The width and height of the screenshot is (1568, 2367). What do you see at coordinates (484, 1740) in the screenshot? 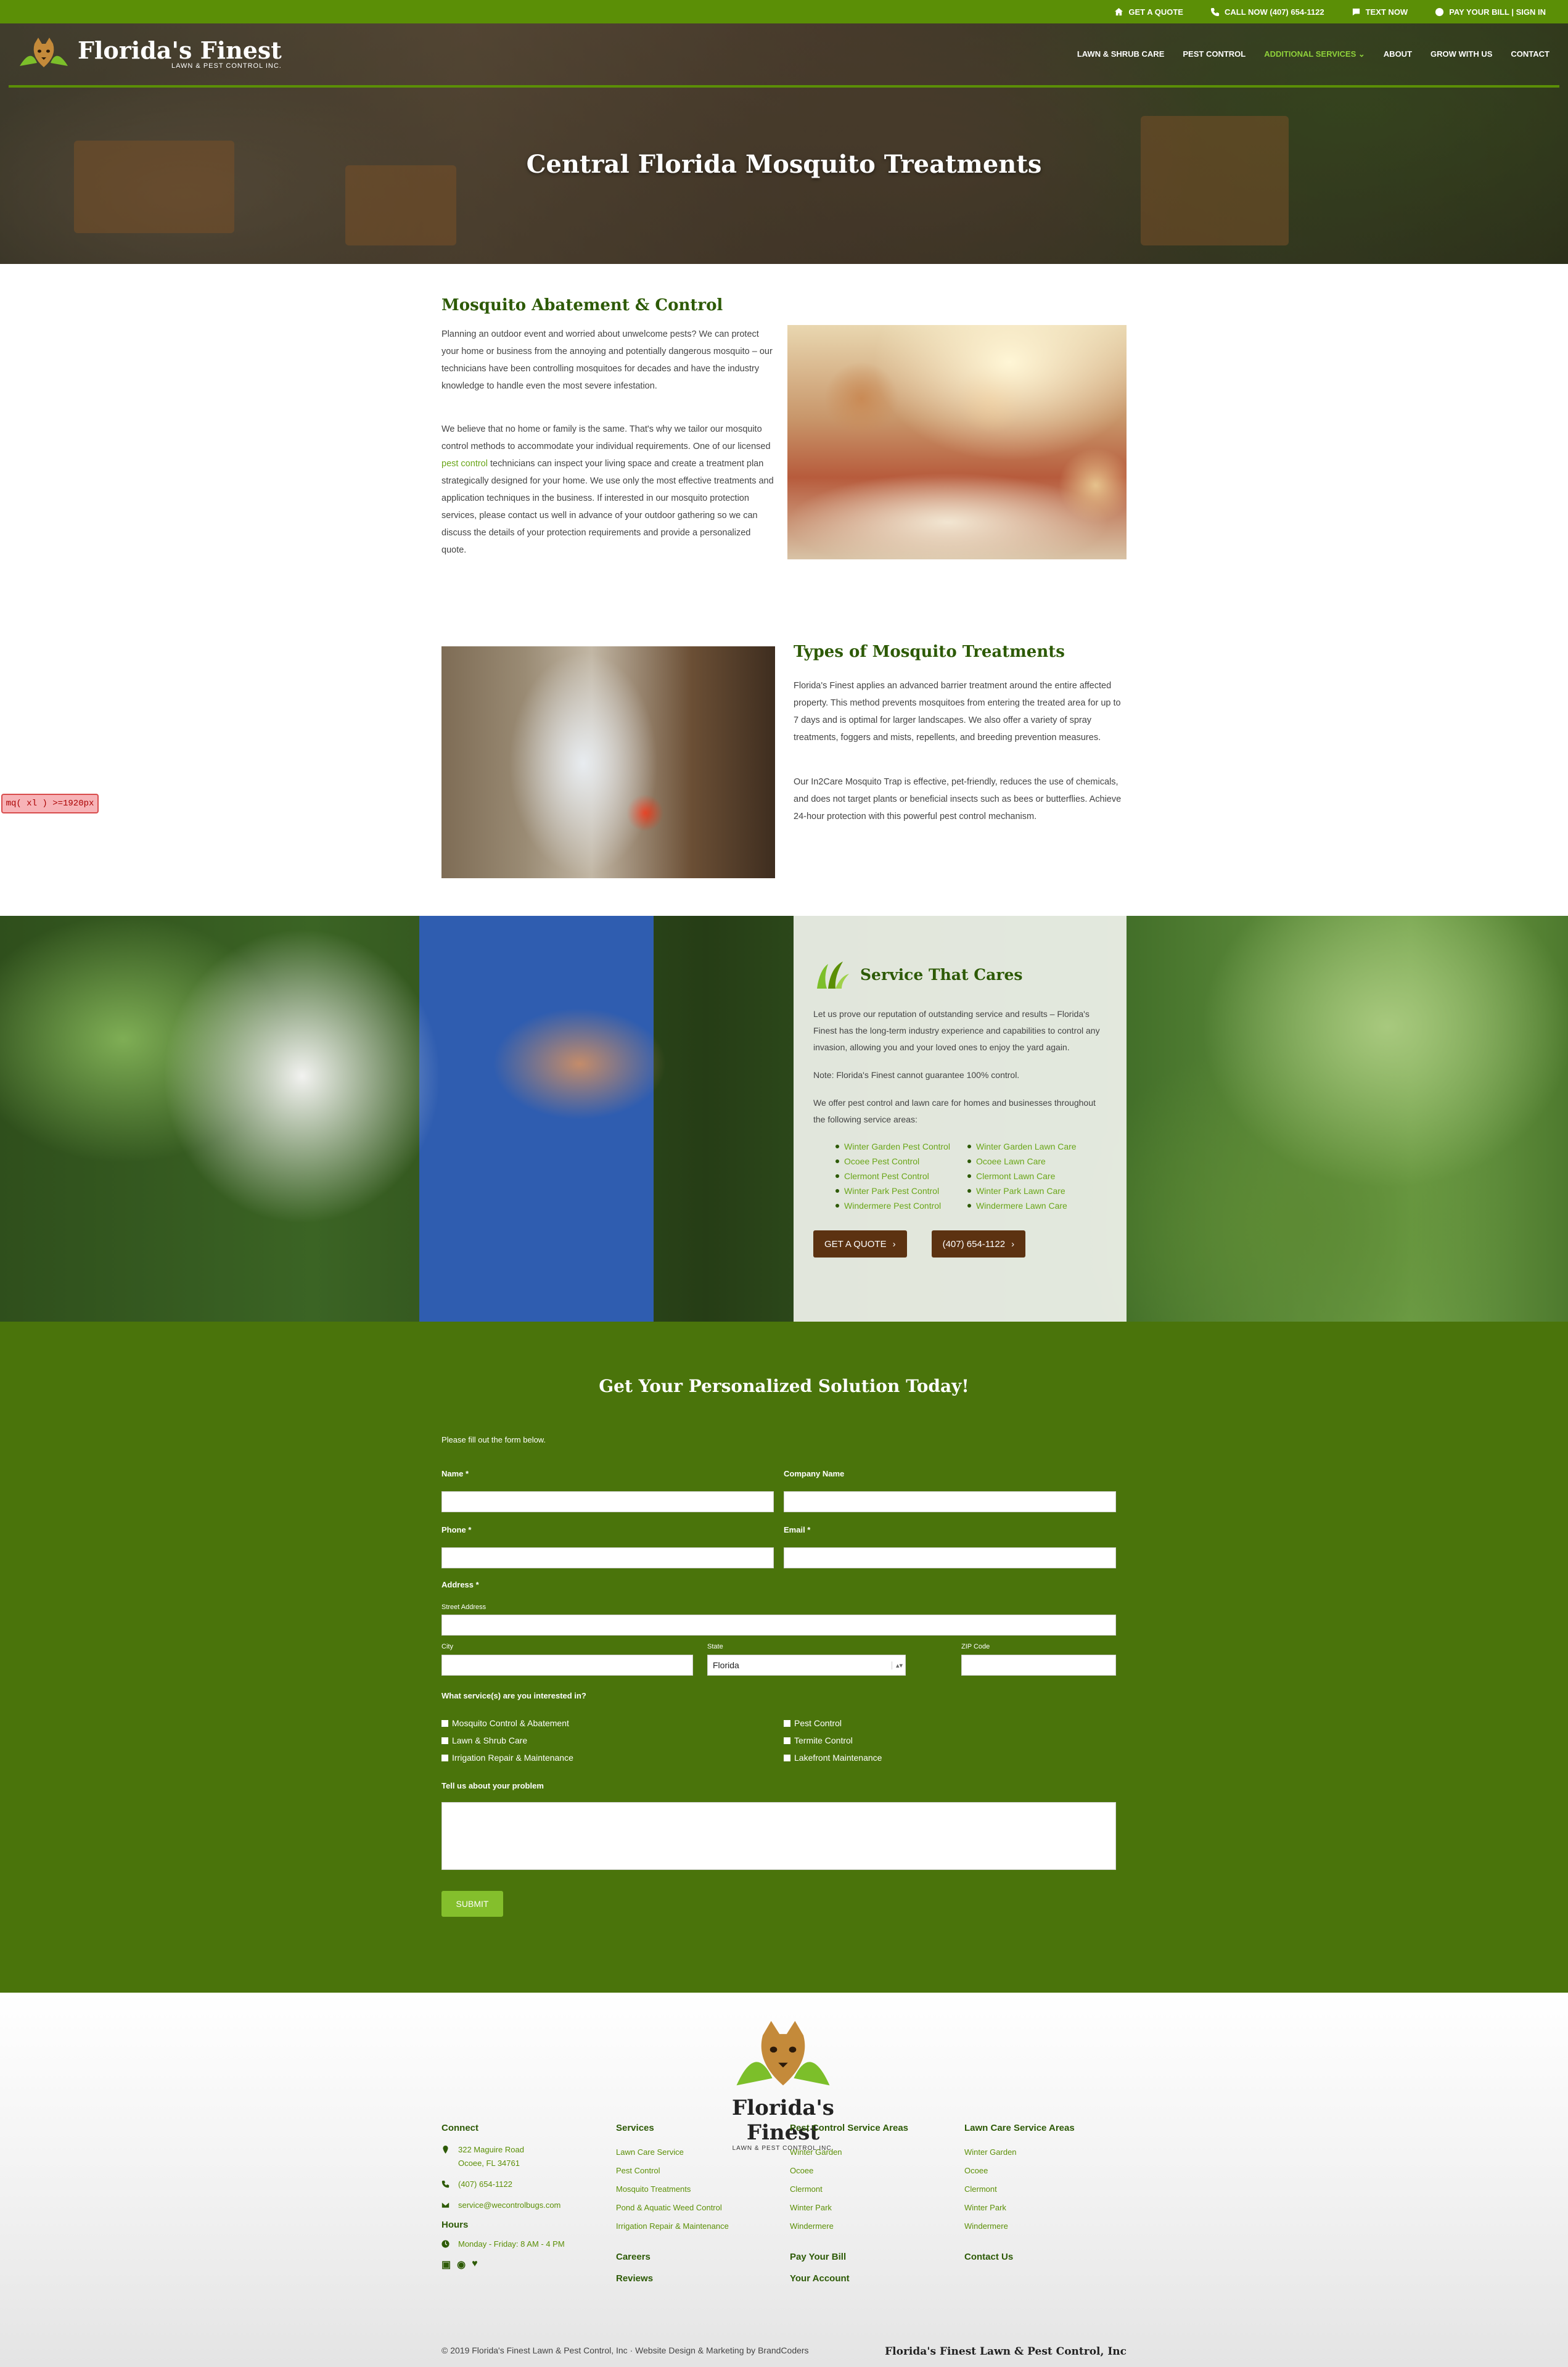
I see `checkbox-lawn: Lawn & Shrub Care` at bounding box center [484, 1740].